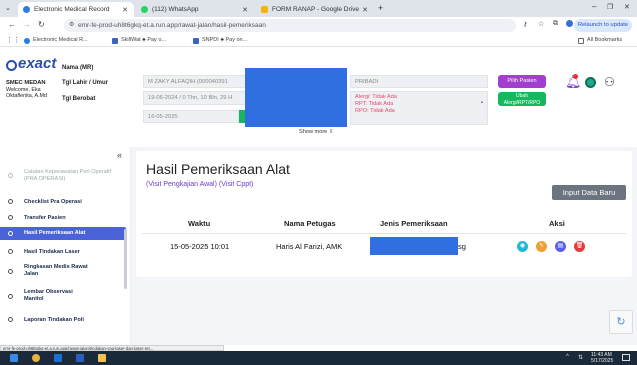 The height and width of the screenshot is (365, 637). What do you see at coordinates (48, 295) in the screenshot?
I see `sidebar-item-label: Lembar Observasi Manitol` at bounding box center [48, 295].